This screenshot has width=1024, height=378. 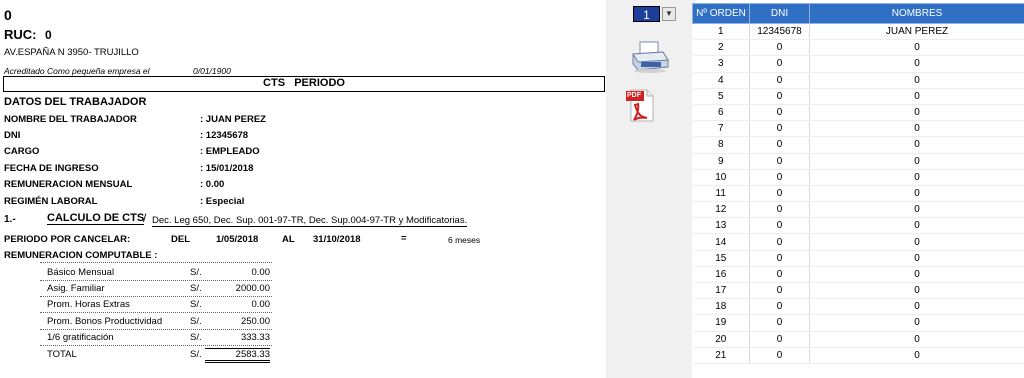 I want to click on table-row: 300, so click(x=858, y=64).